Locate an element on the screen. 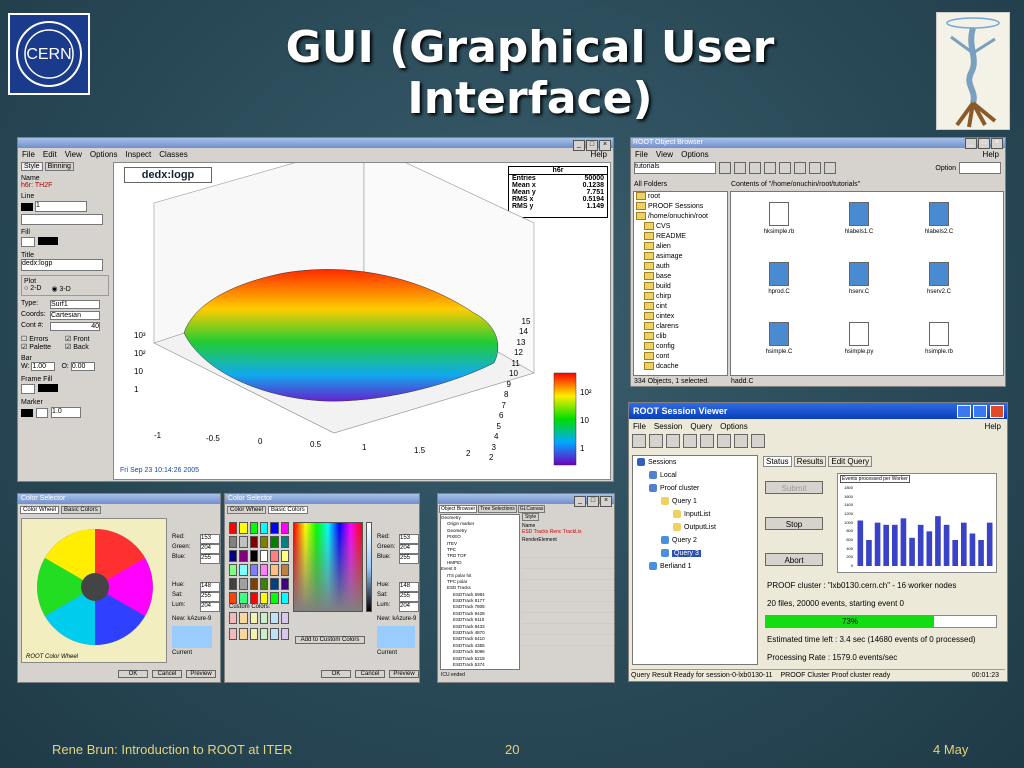 The width and height of the screenshot is (1024, 768). luminance-slider is located at coordinates (369, 567).